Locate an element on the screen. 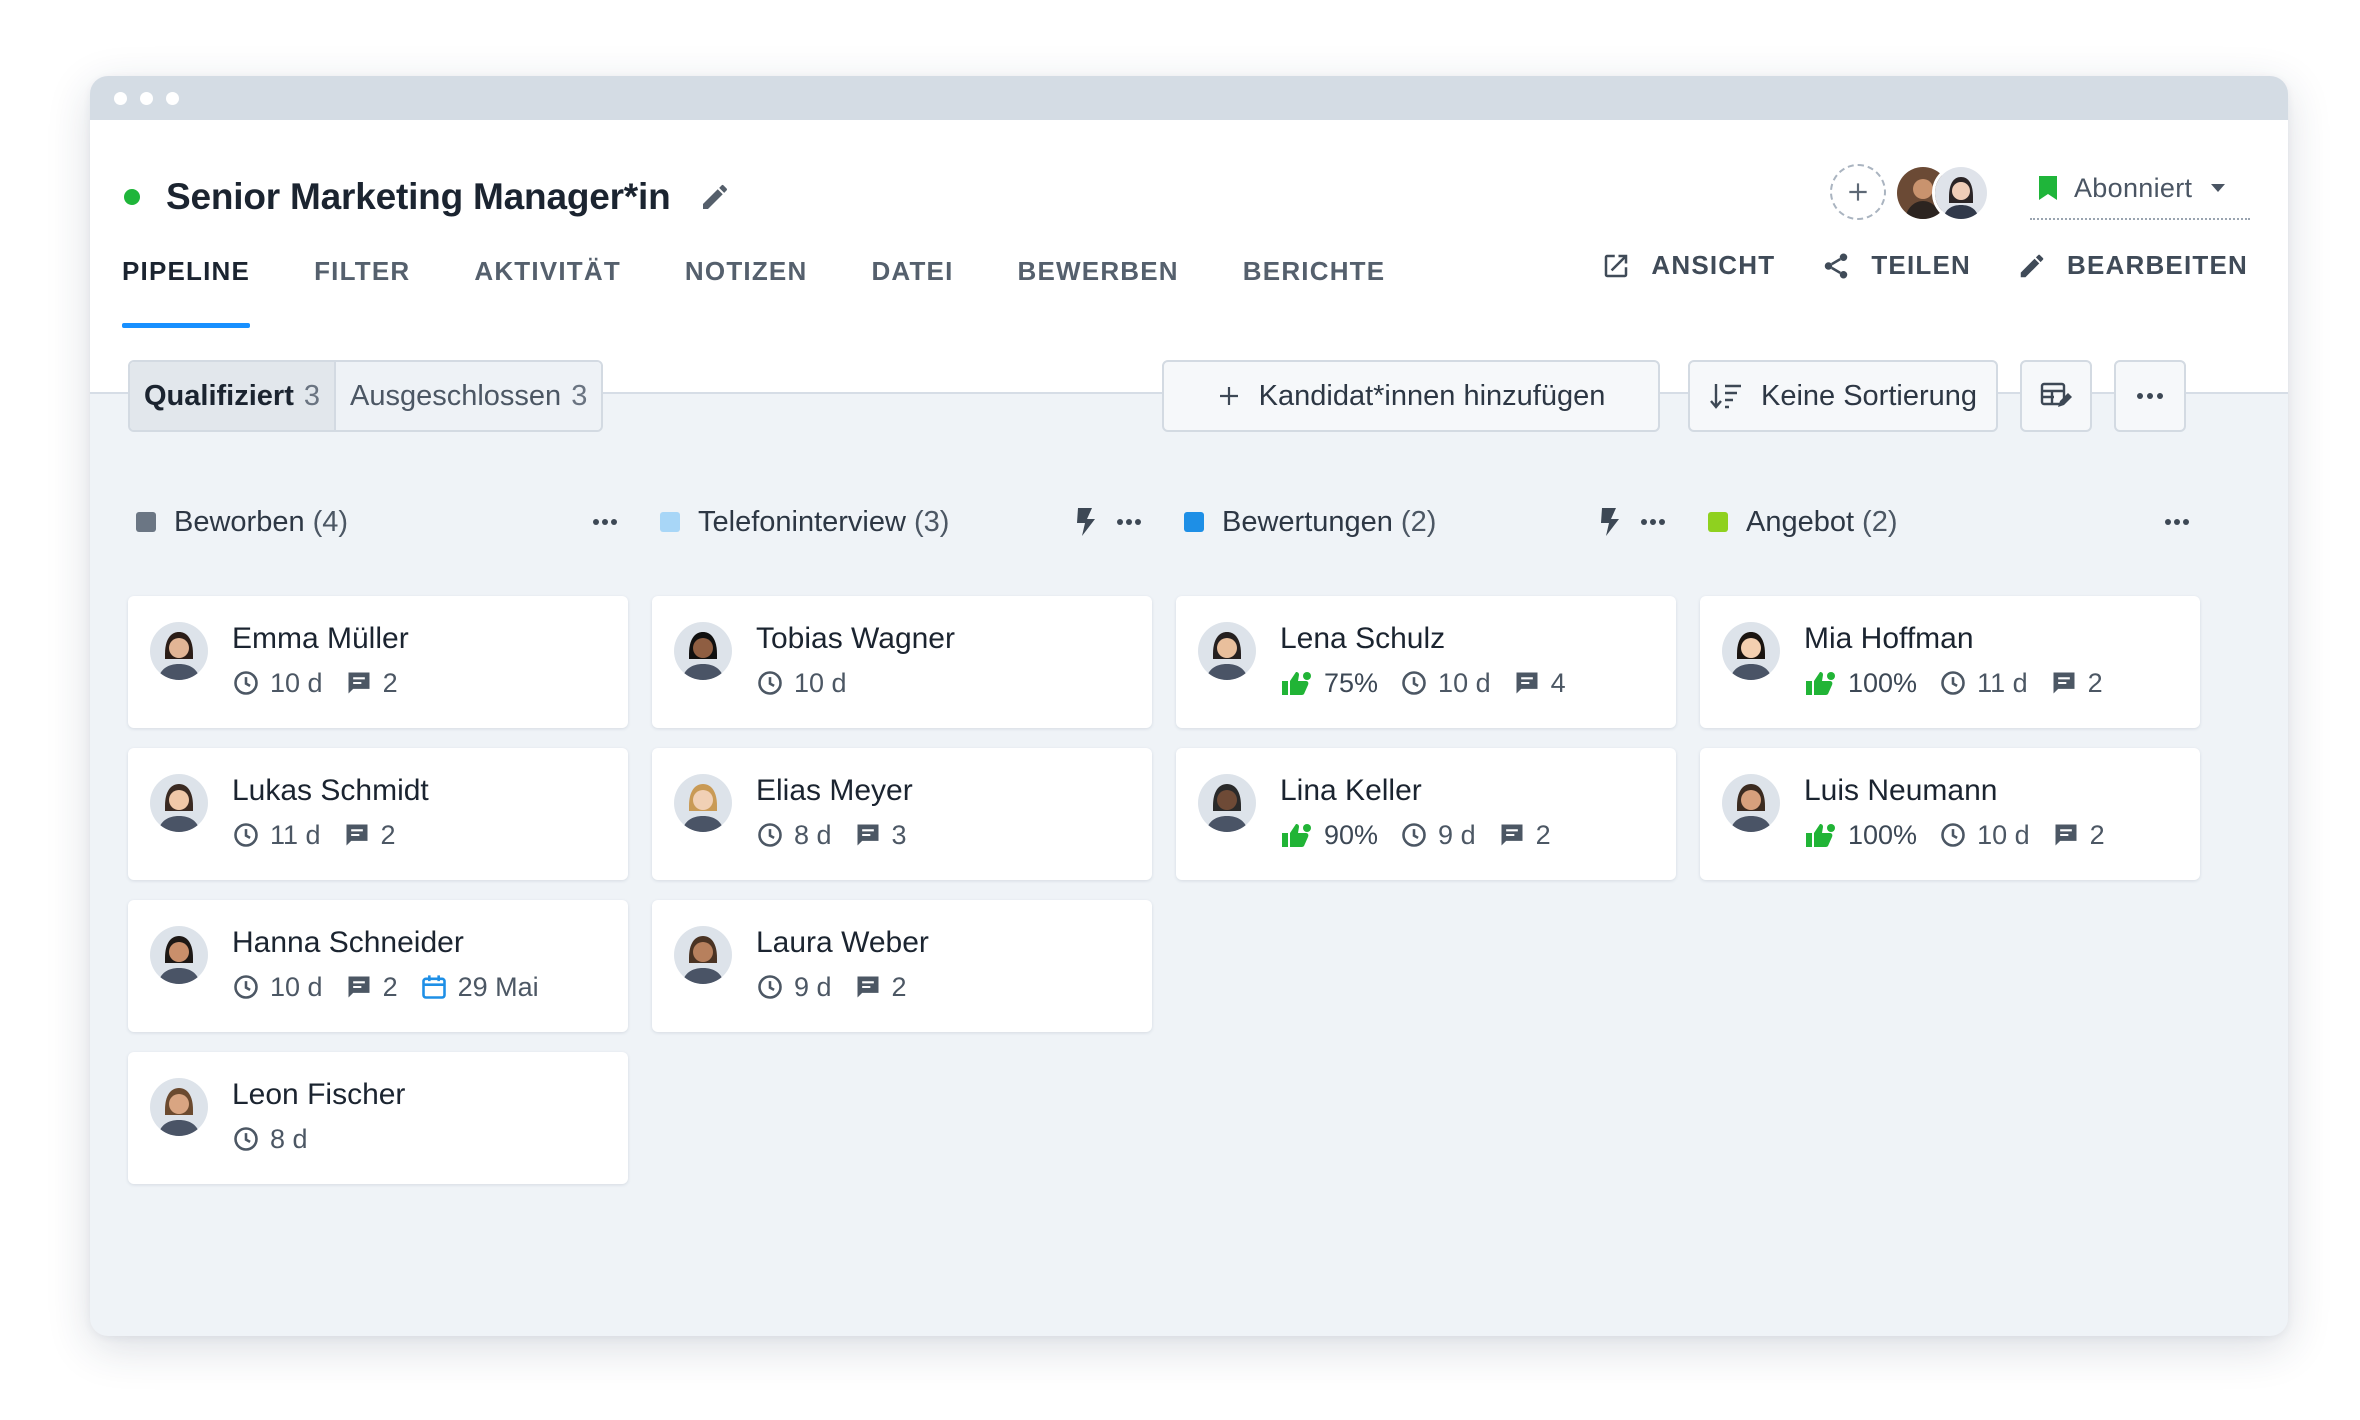  candidate-card: Lina Keller 90% 9 d 2 is located at coordinates (1426, 814).